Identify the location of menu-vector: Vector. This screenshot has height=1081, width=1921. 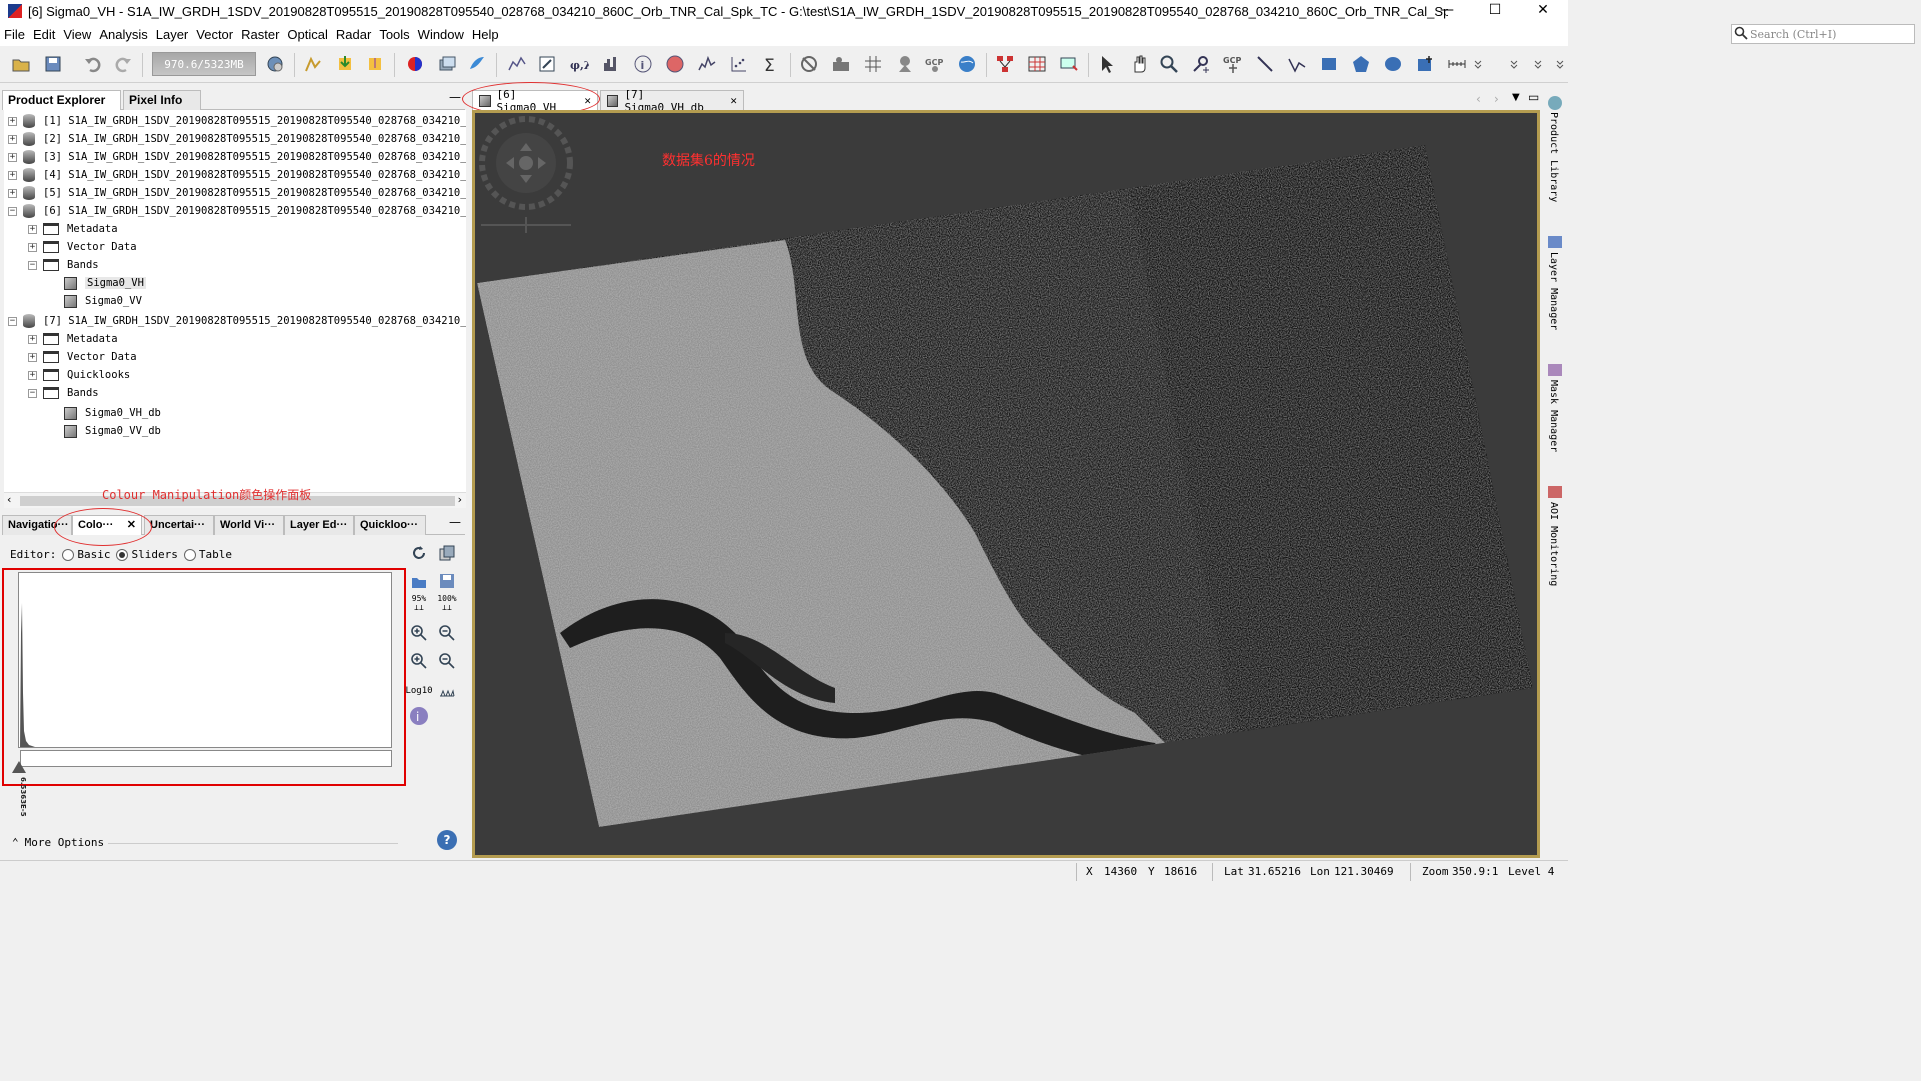
(214, 34).